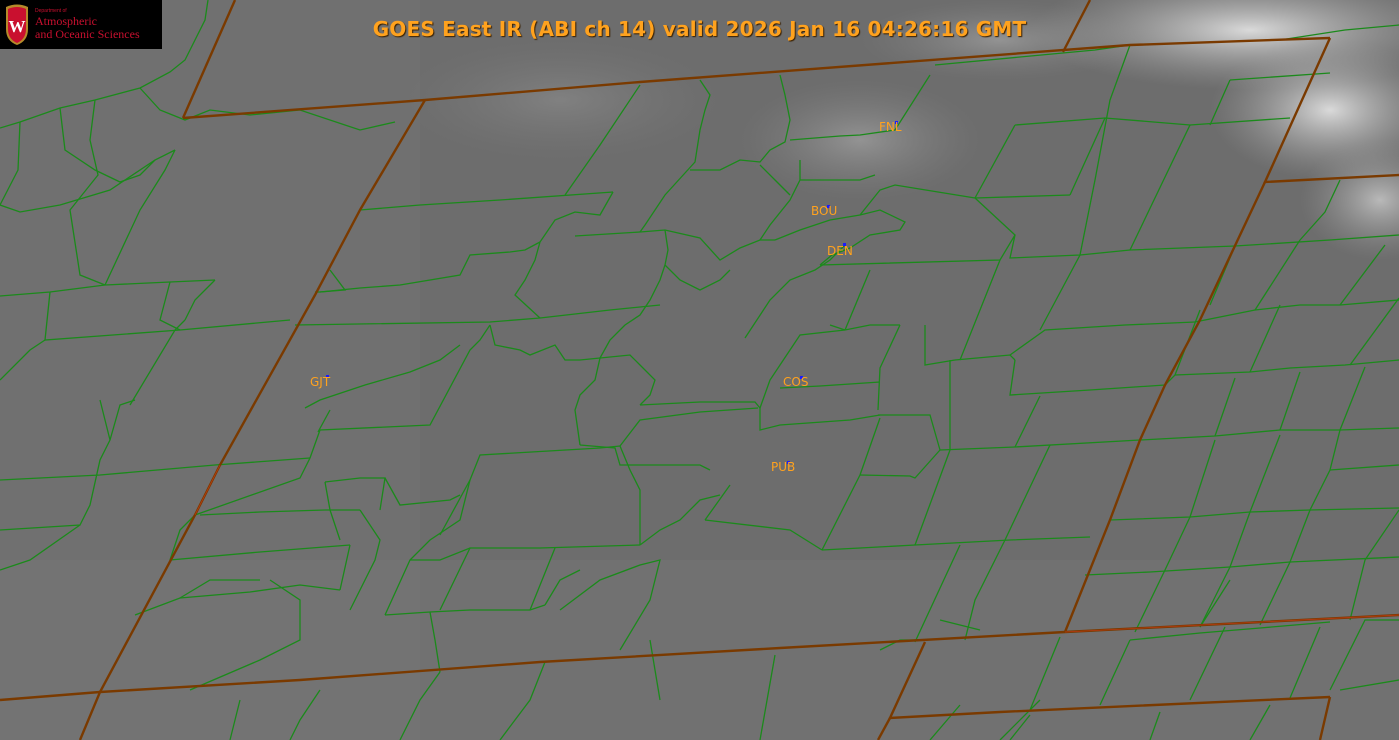  I want to click on shield-icon: W, so click(17, 24).